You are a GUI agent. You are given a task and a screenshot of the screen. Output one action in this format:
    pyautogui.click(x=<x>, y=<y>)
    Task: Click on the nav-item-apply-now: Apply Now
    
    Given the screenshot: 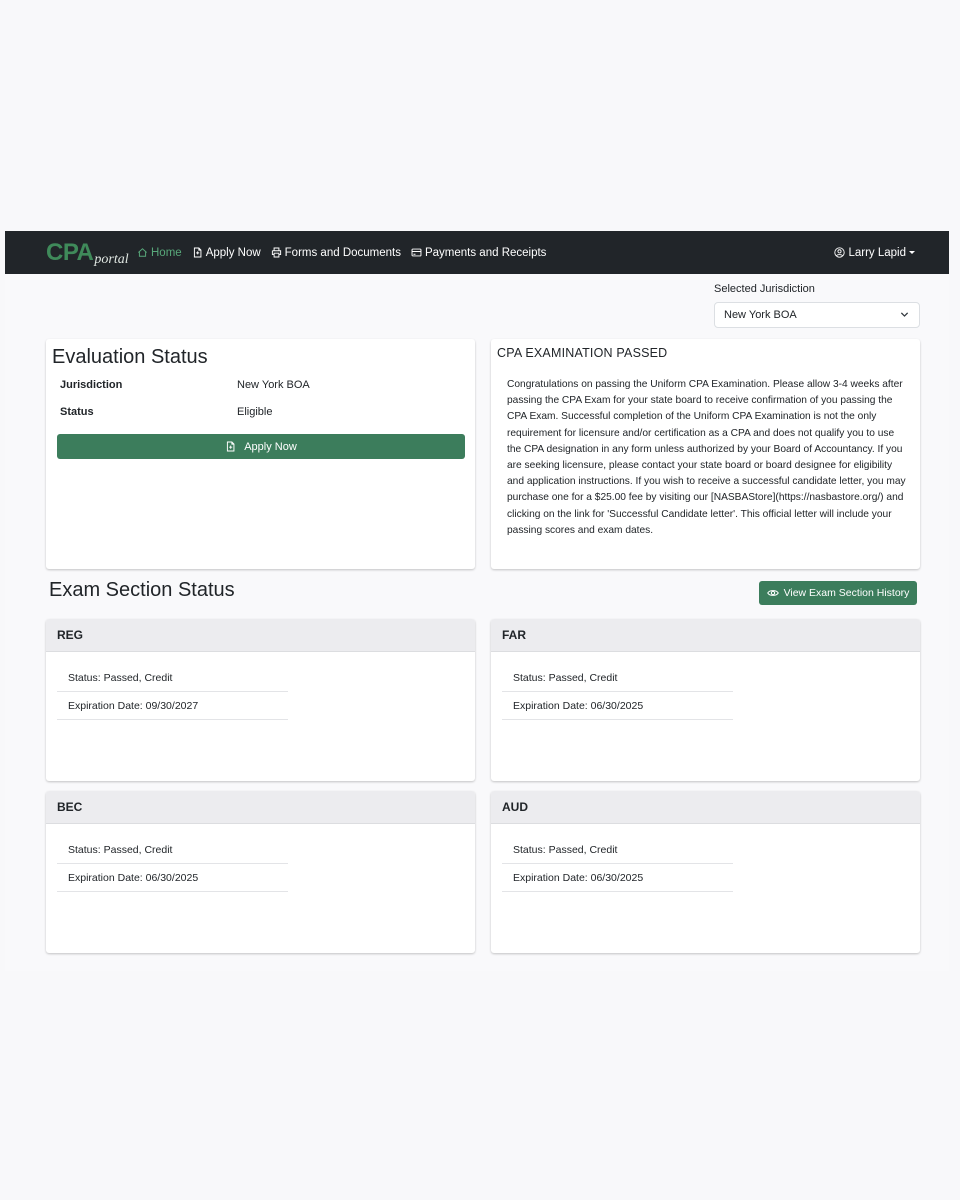 What is the action you would take?
    pyautogui.click(x=226, y=253)
    